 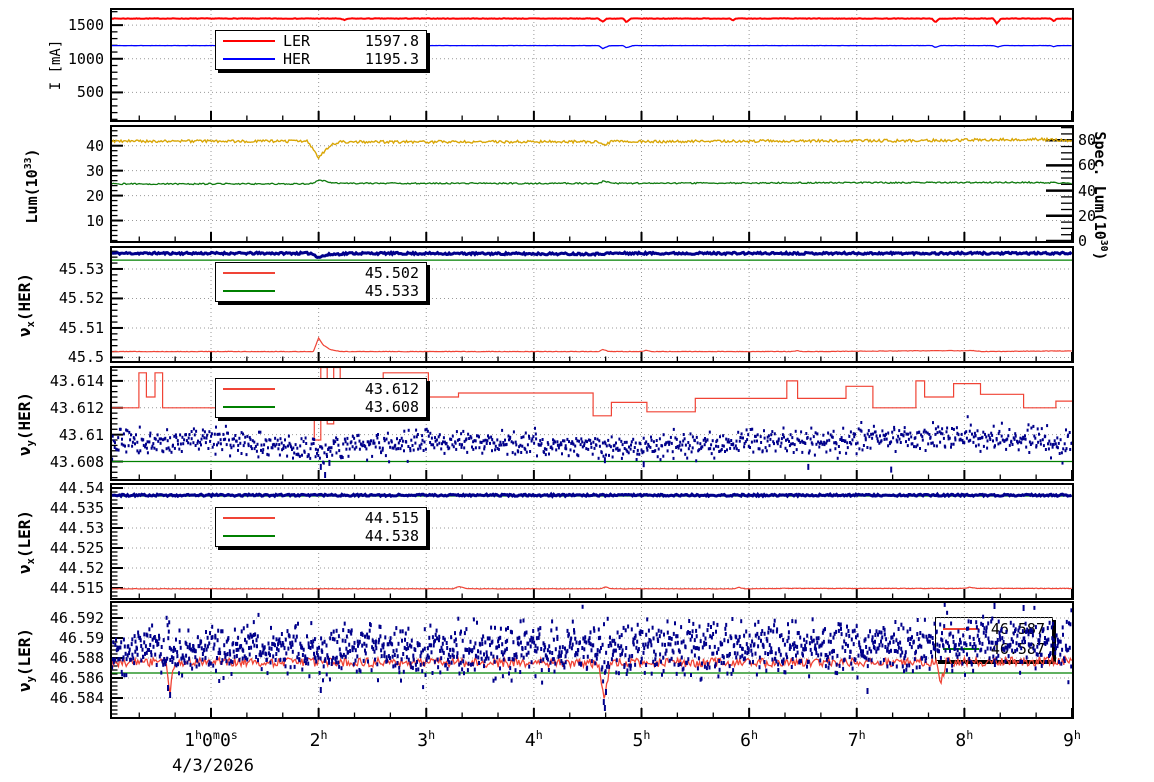 What do you see at coordinates (391, 273) in the screenshot?
I see `legend-value: 45.502` at bounding box center [391, 273].